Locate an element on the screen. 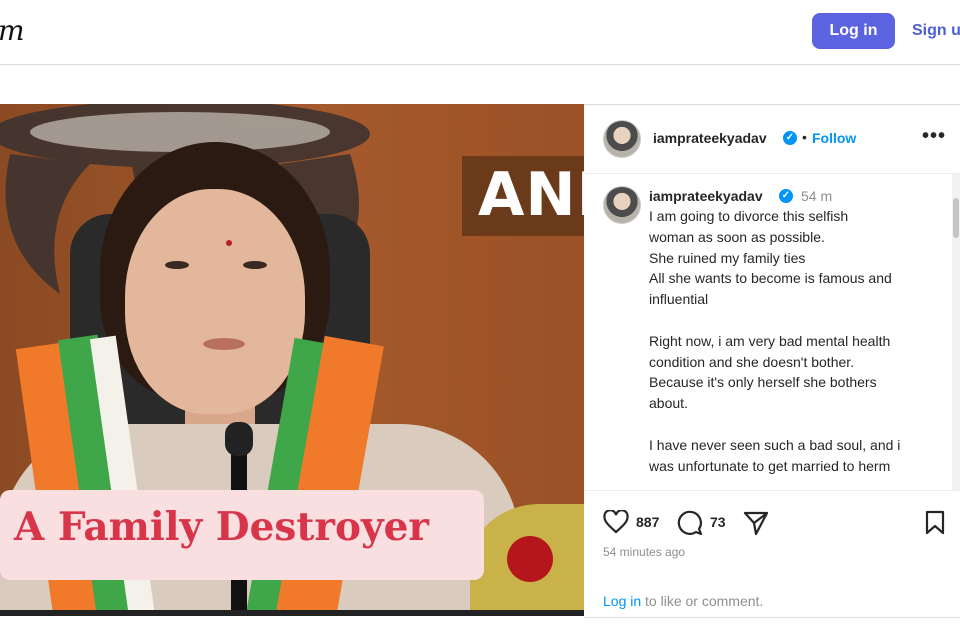 This screenshot has width=960, height=640. caption-line: Right now, i am very bad mental health is located at coordinates (770, 340).